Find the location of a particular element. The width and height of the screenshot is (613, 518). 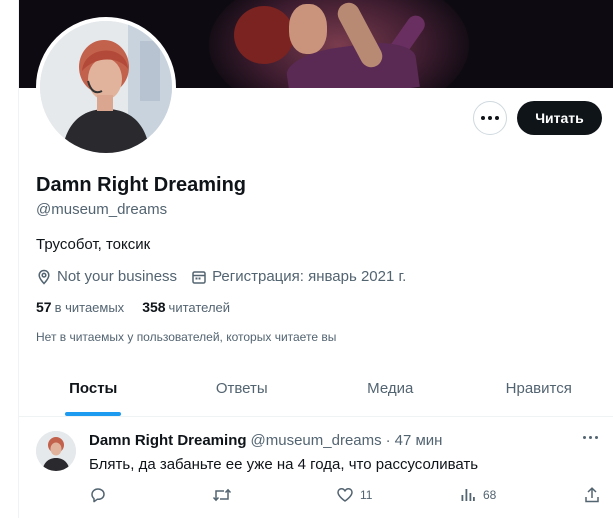

following-count: 57 is located at coordinates (44, 307).